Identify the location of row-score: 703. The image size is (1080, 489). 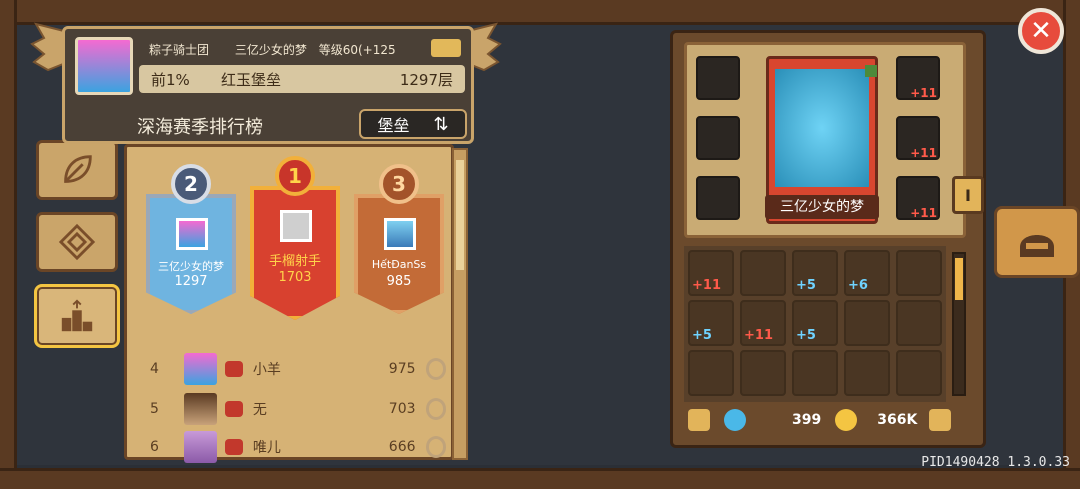
(402, 409).